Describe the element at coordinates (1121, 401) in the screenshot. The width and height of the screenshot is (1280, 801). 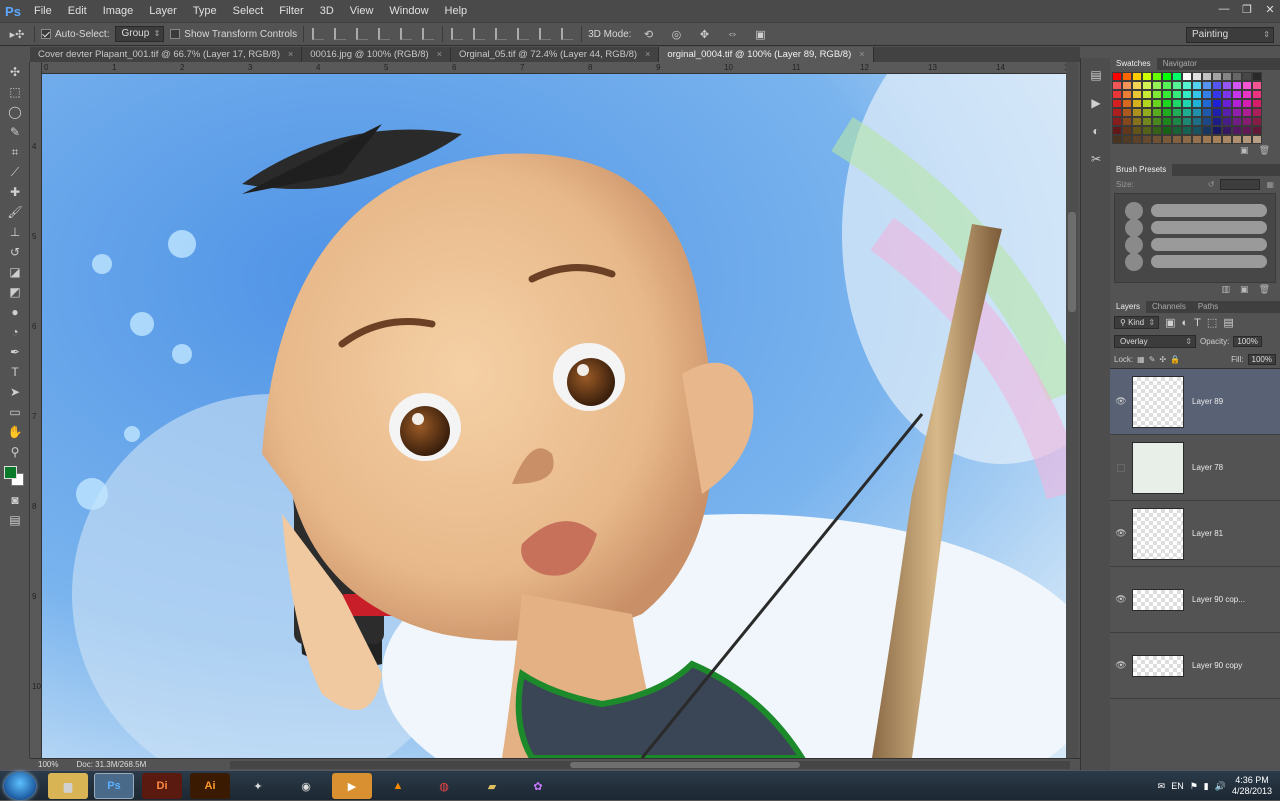
I see `eye-icon: 👁` at that location.